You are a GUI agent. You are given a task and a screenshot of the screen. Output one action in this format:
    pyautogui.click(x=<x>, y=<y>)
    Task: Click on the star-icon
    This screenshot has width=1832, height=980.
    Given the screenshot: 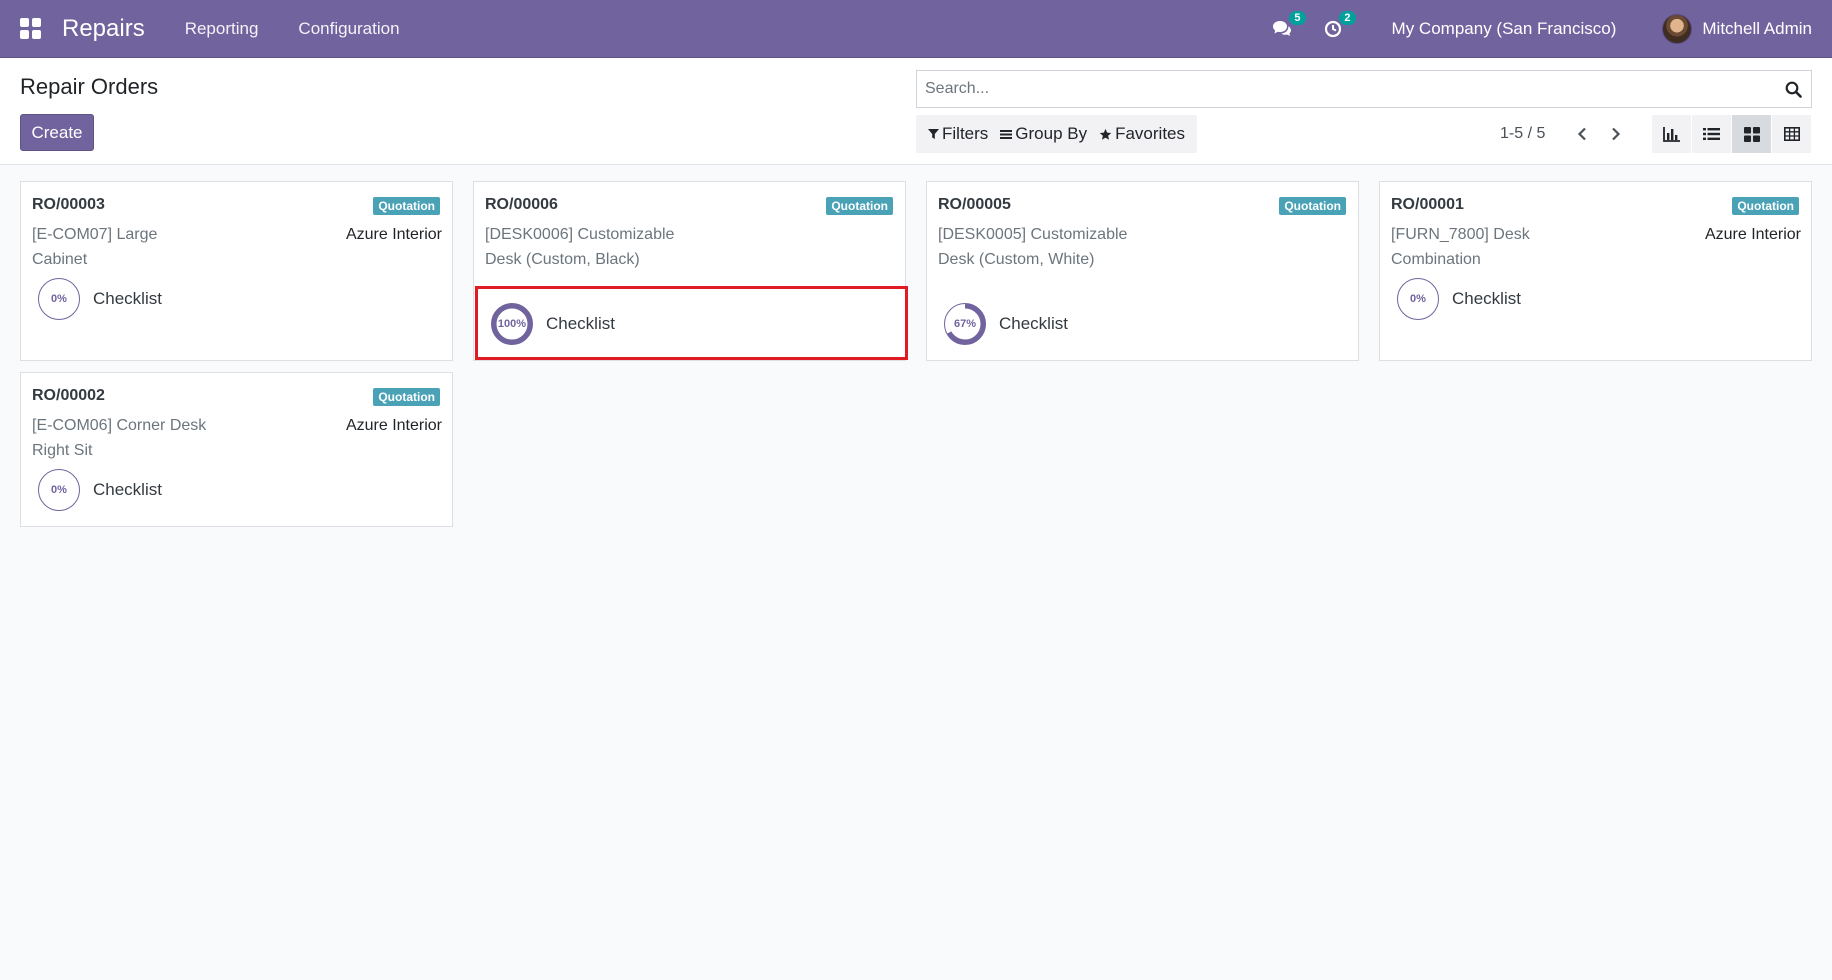 What is the action you would take?
    pyautogui.click(x=1105, y=134)
    